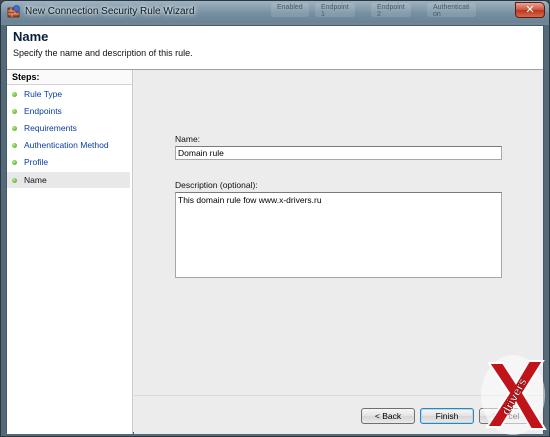  Describe the element at coordinates (68, 162) in the screenshot. I see `step-profile: Profile` at that location.